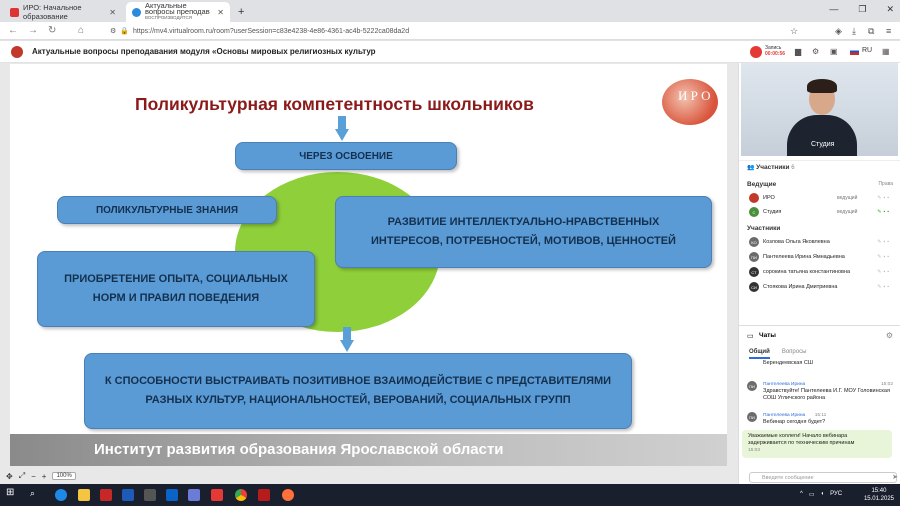 The width and height of the screenshot is (900, 506). Describe the element at coordinates (824, 287) in the screenshot. I see `member-row: СИ Стоякова Ирина Дмитриевна ✎▪▪` at that location.